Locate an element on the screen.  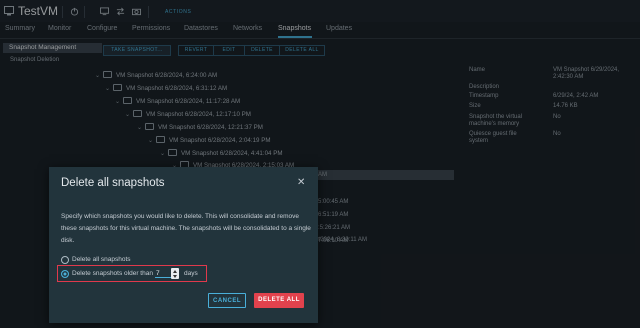
radio-delete-older-label: Delete snapshots older than is located at coordinates (112, 273).